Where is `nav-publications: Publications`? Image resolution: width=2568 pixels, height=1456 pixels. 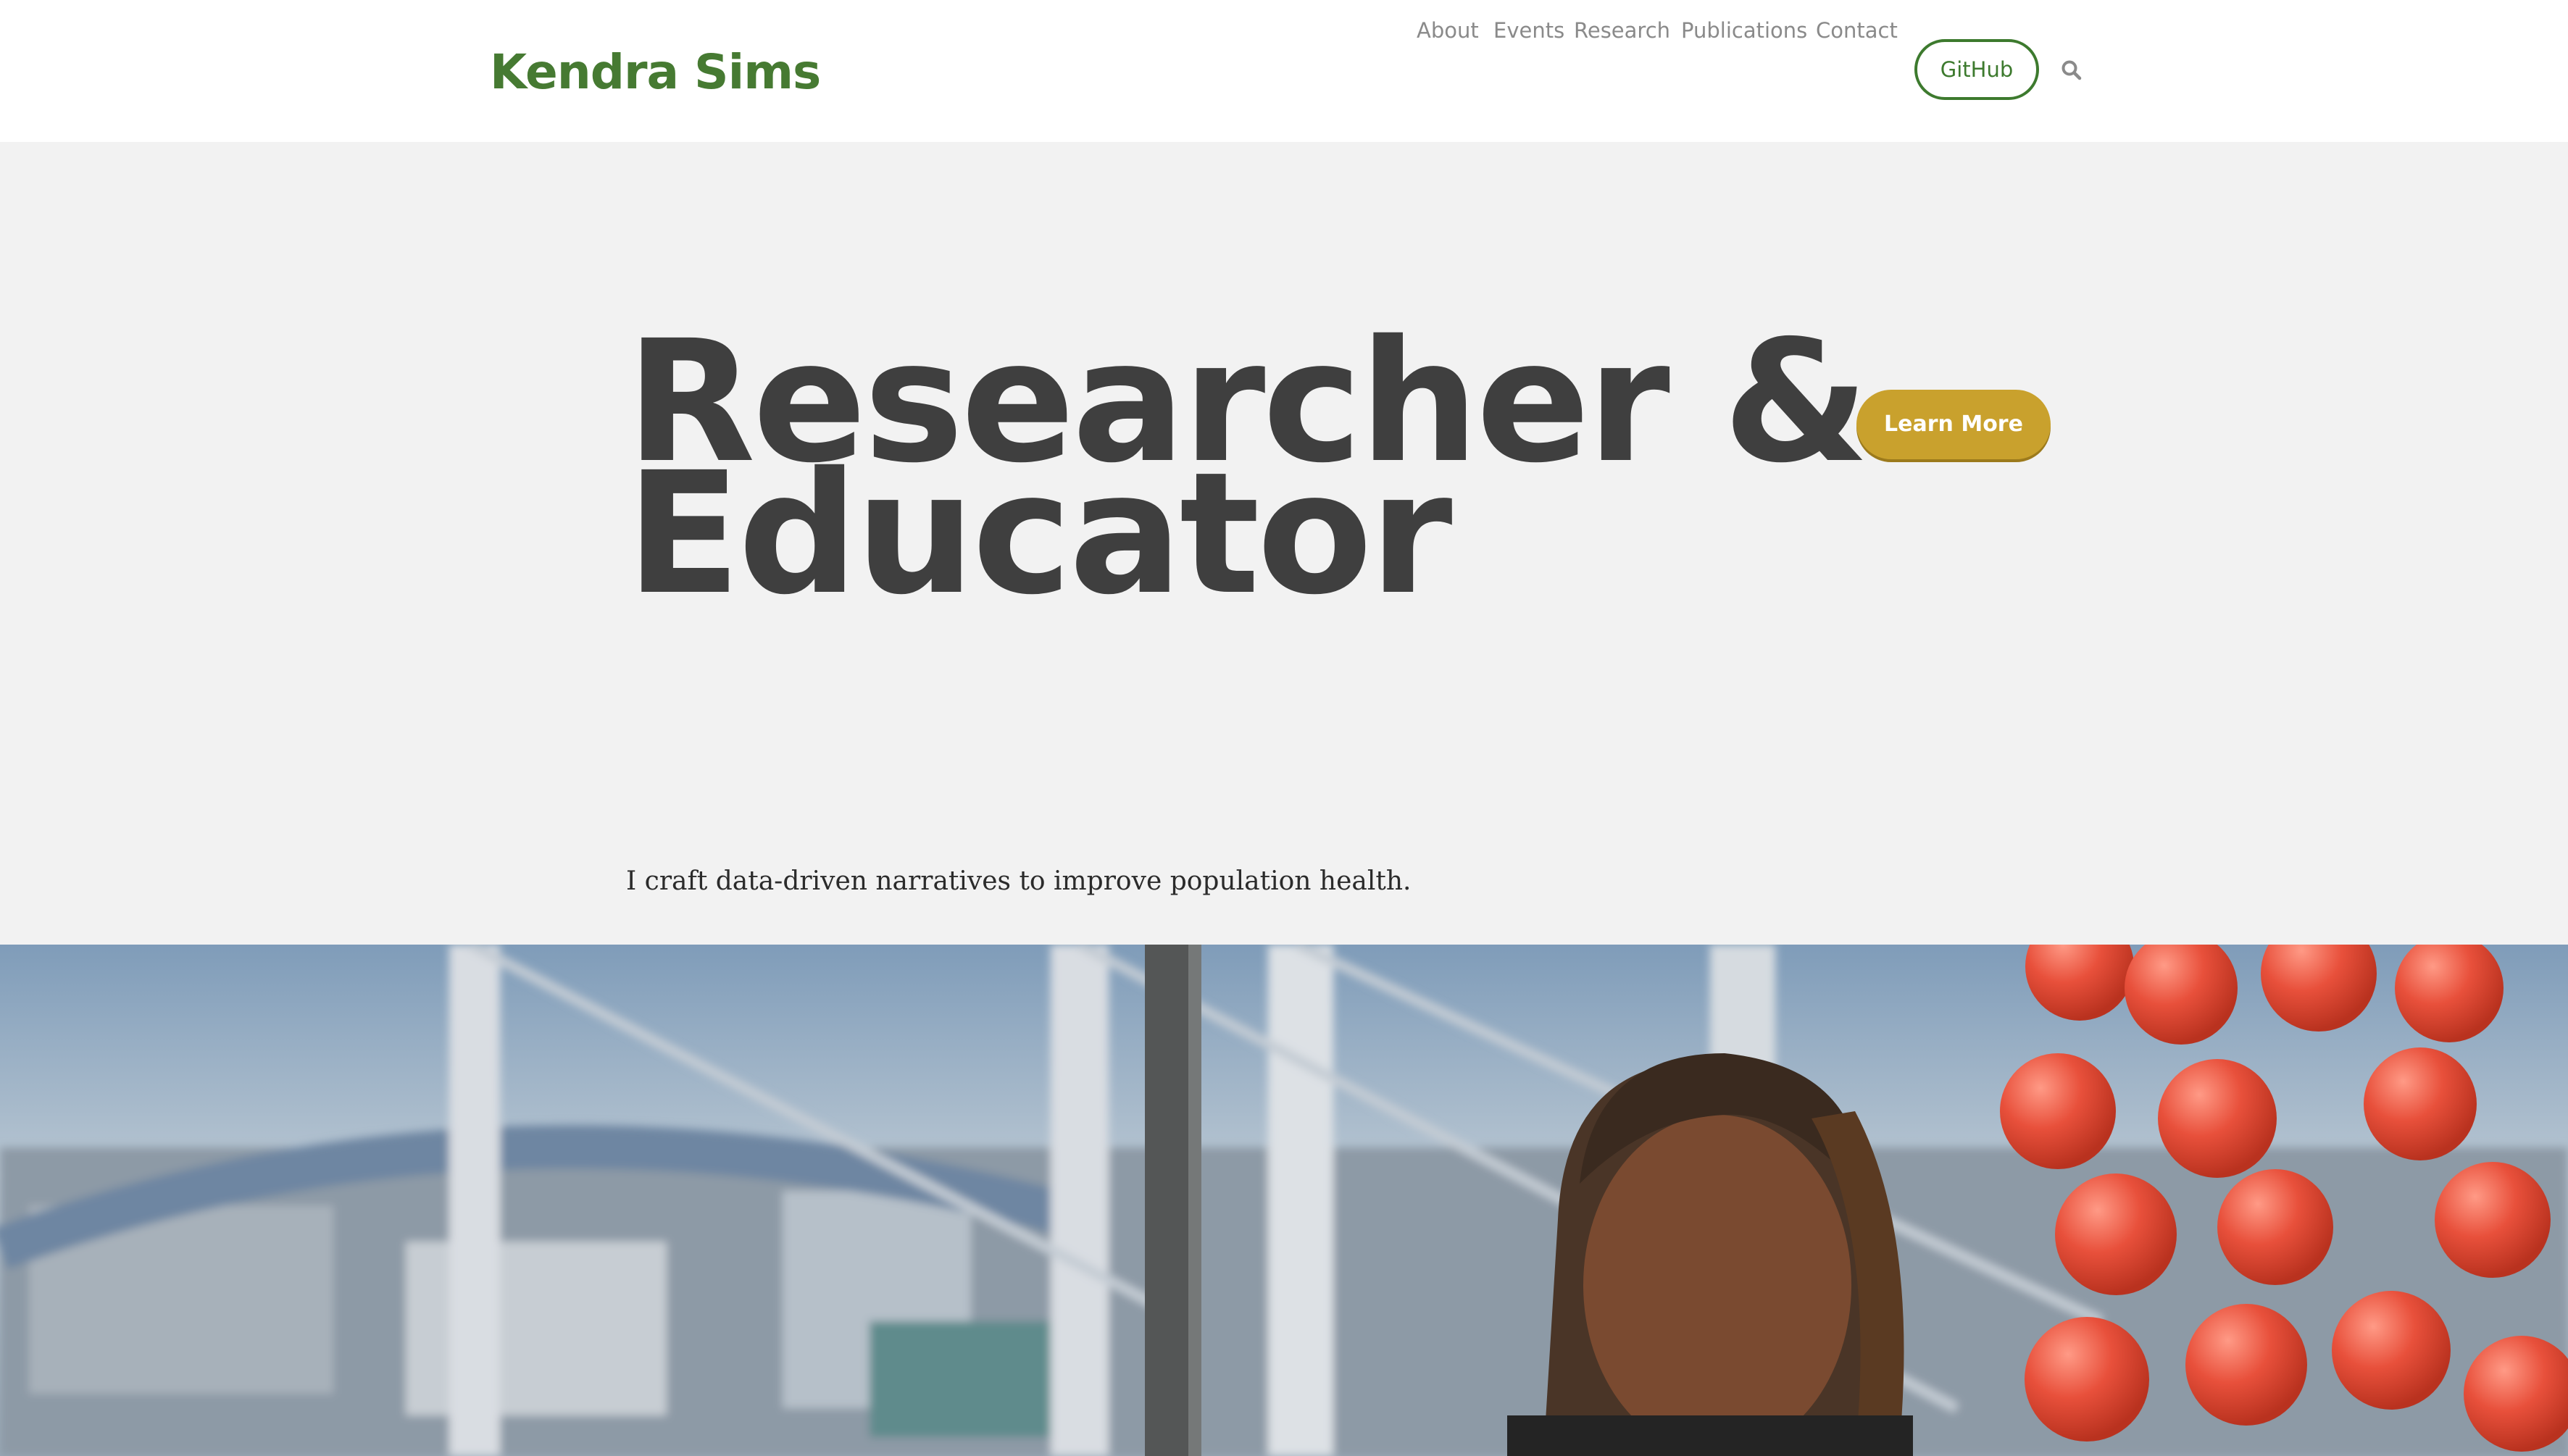
nav-publications: Publications is located at coordinates (1744, 30).